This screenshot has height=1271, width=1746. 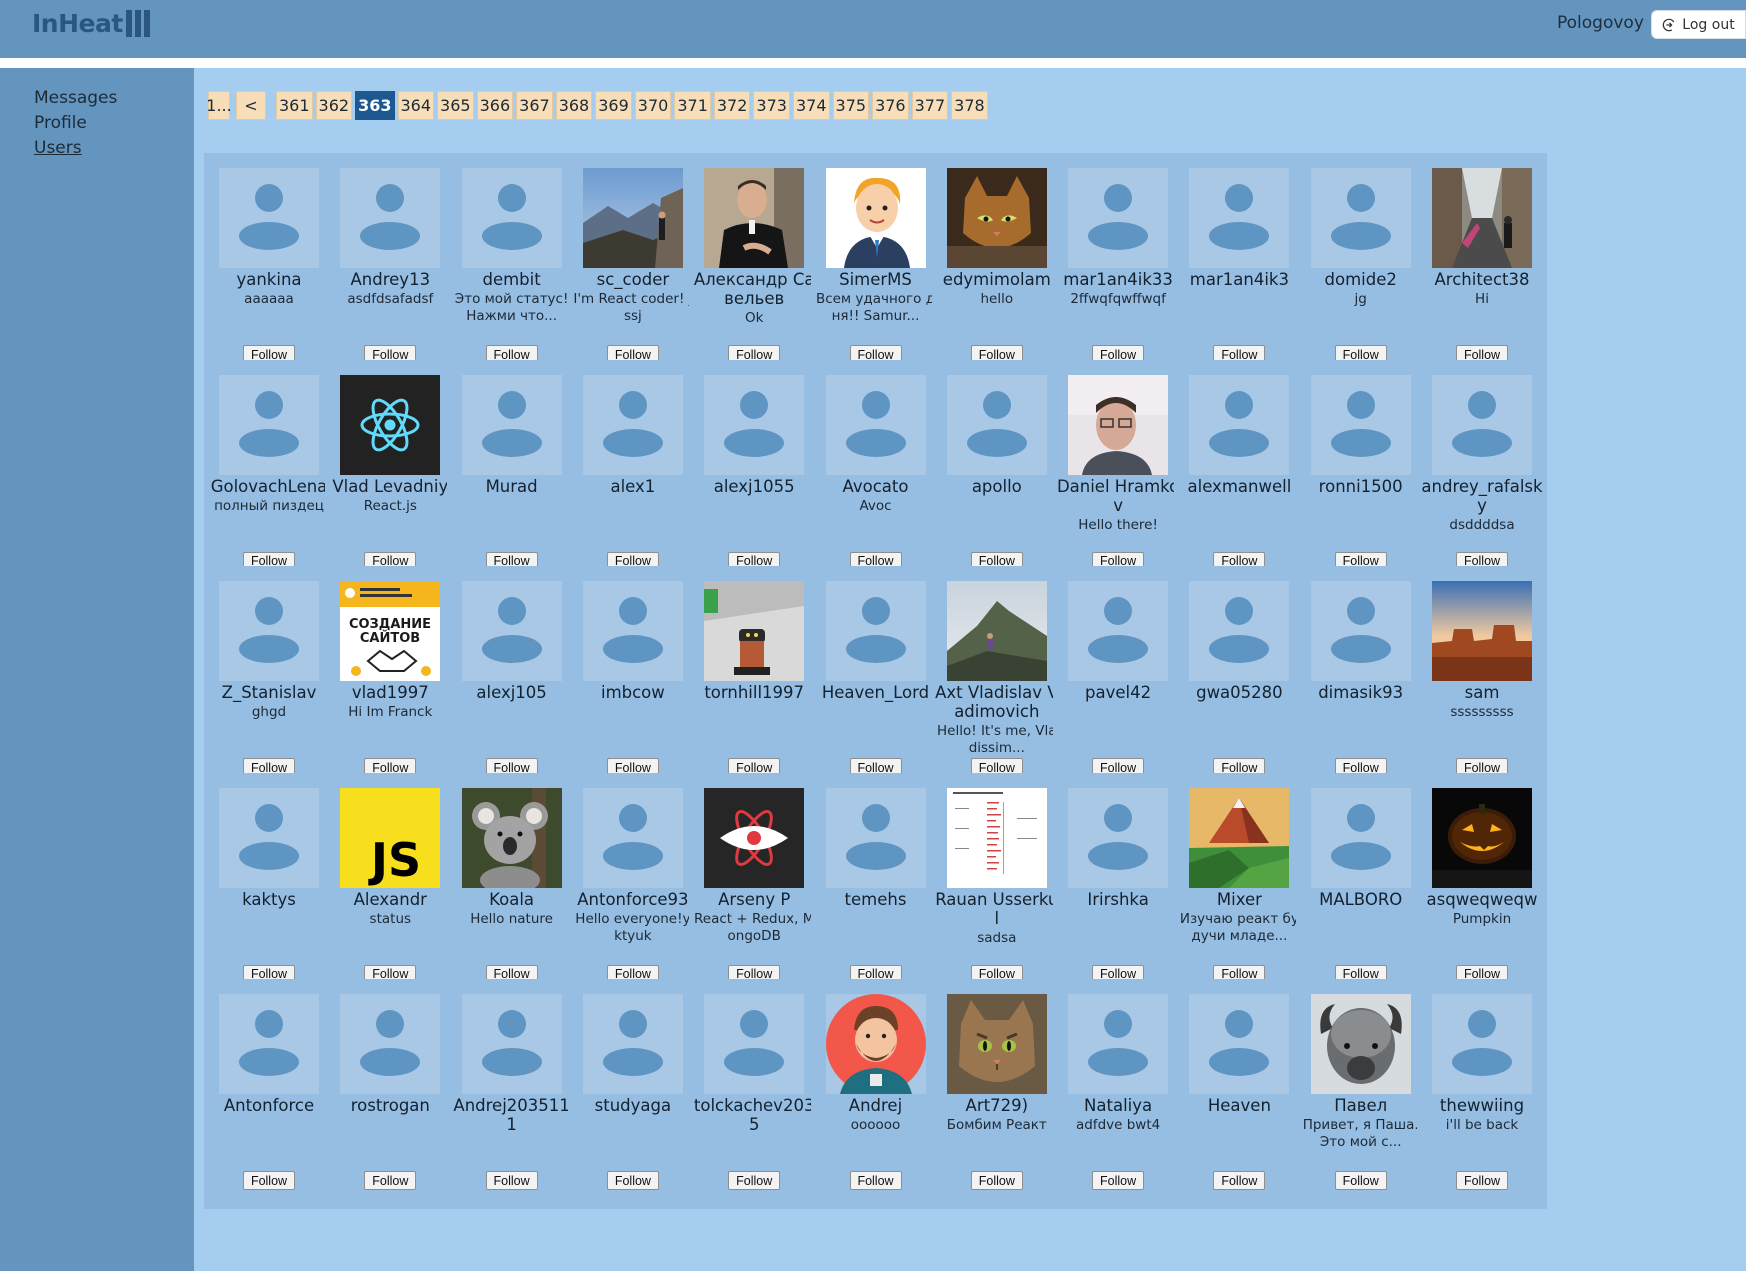 I want to click on page-number-button: 375, so click(x=851, y=105).